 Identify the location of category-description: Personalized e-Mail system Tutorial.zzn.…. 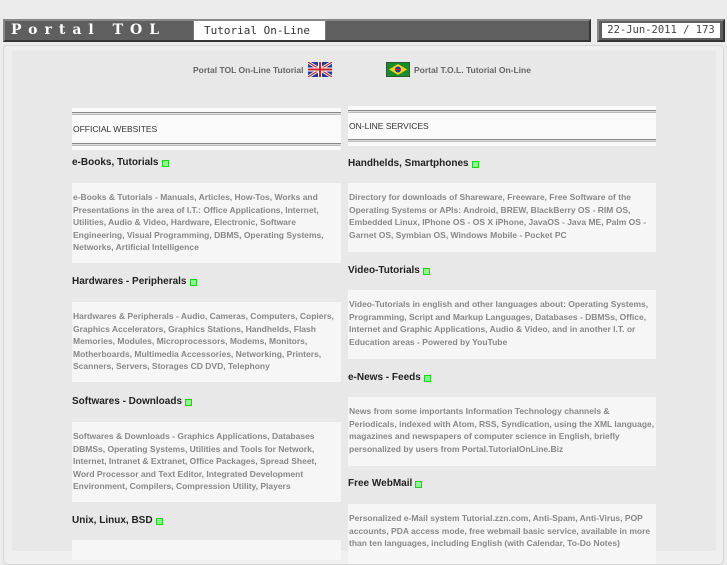
(502, 534).